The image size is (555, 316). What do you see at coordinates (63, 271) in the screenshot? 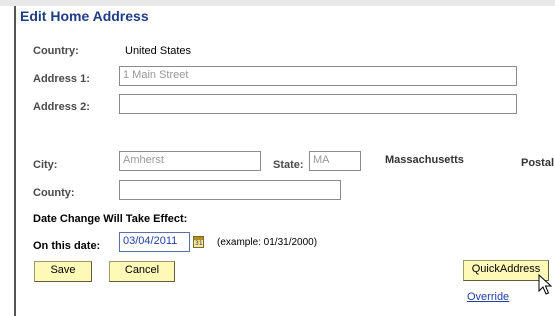
I see `save-button: Save` at bounding box center [63, 271].